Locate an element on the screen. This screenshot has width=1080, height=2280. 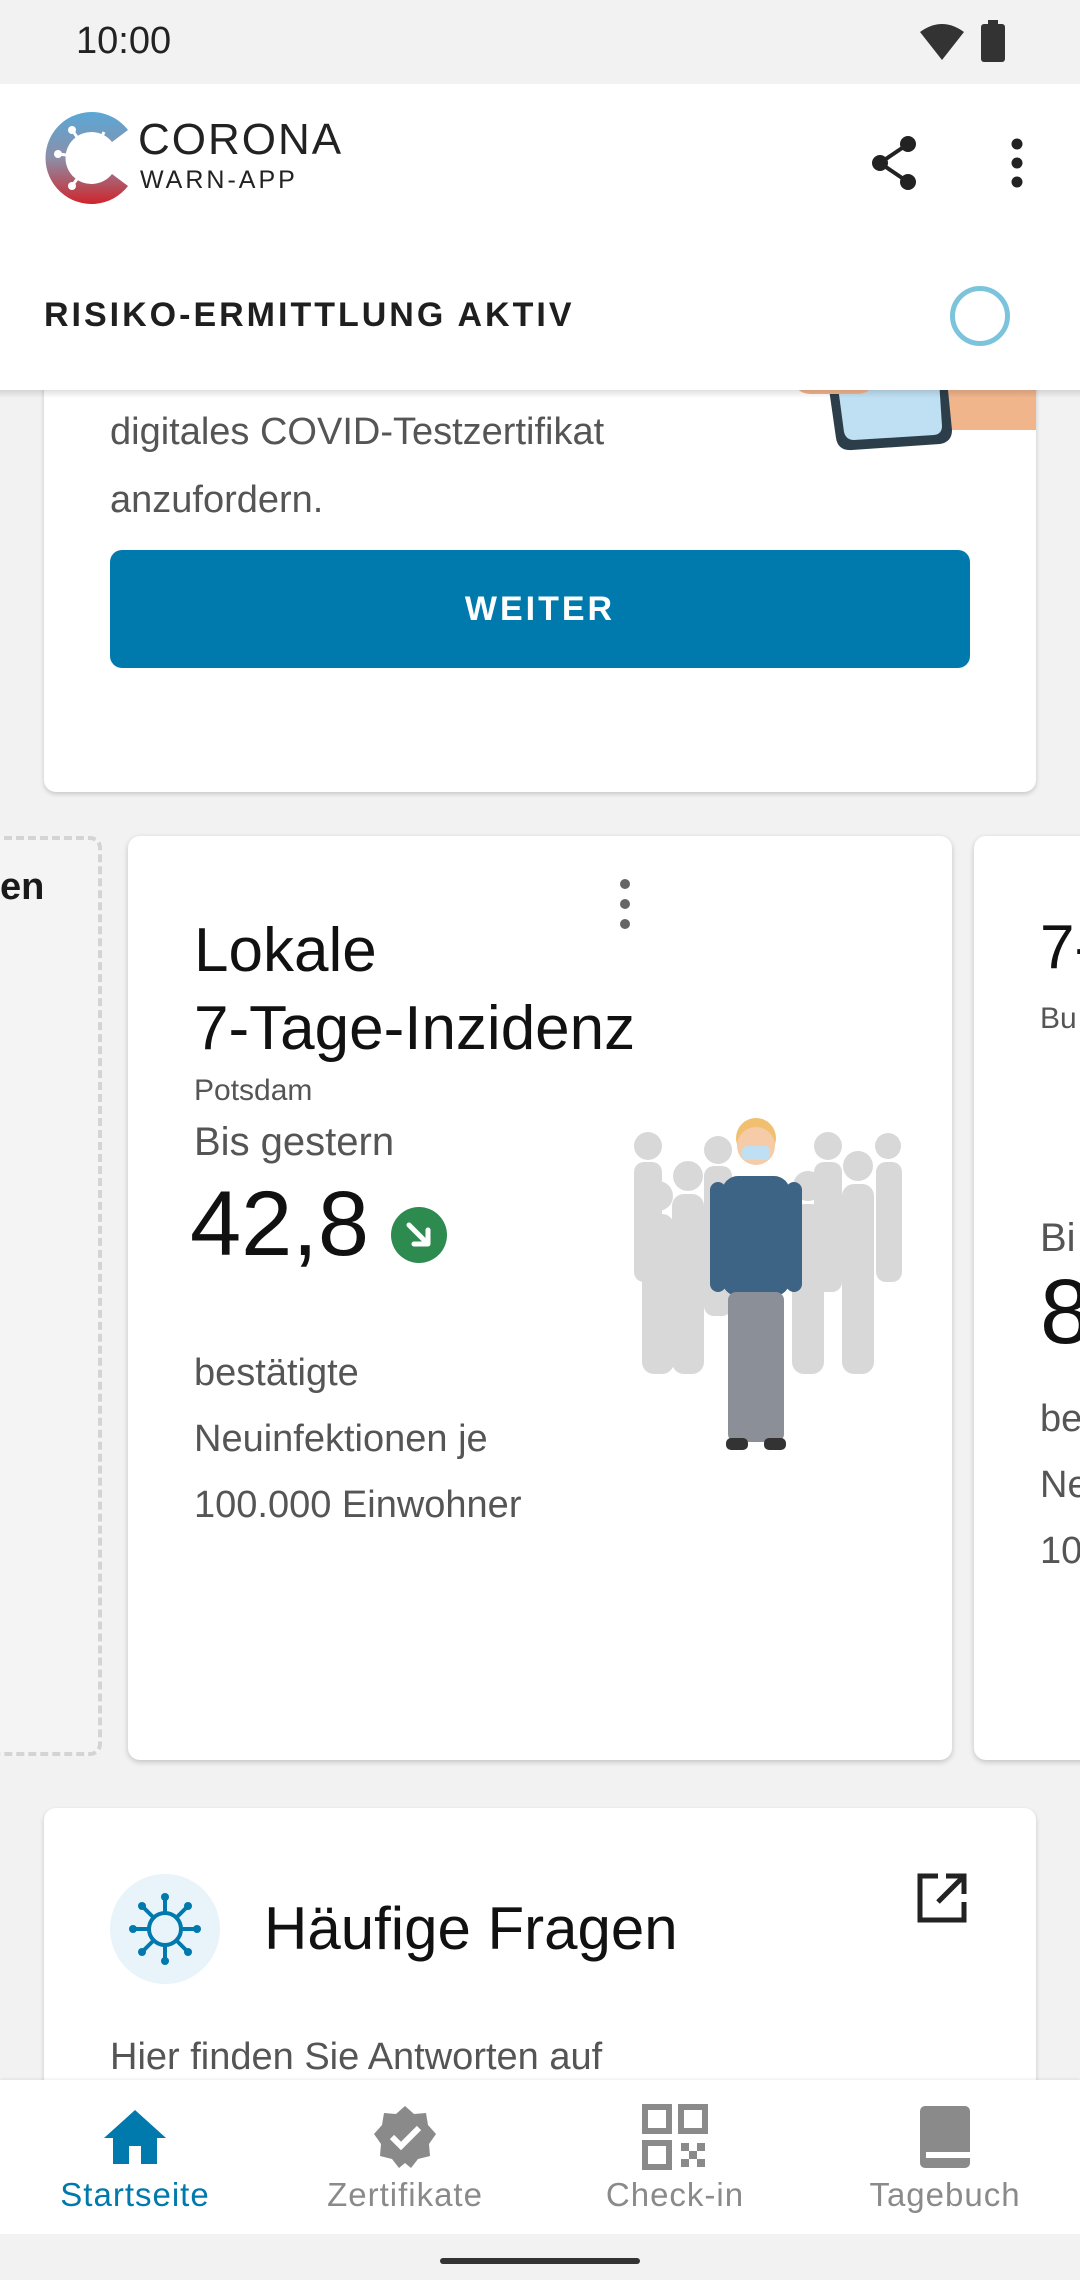
phone-hand-illustration is located at coordinates (917, 420).